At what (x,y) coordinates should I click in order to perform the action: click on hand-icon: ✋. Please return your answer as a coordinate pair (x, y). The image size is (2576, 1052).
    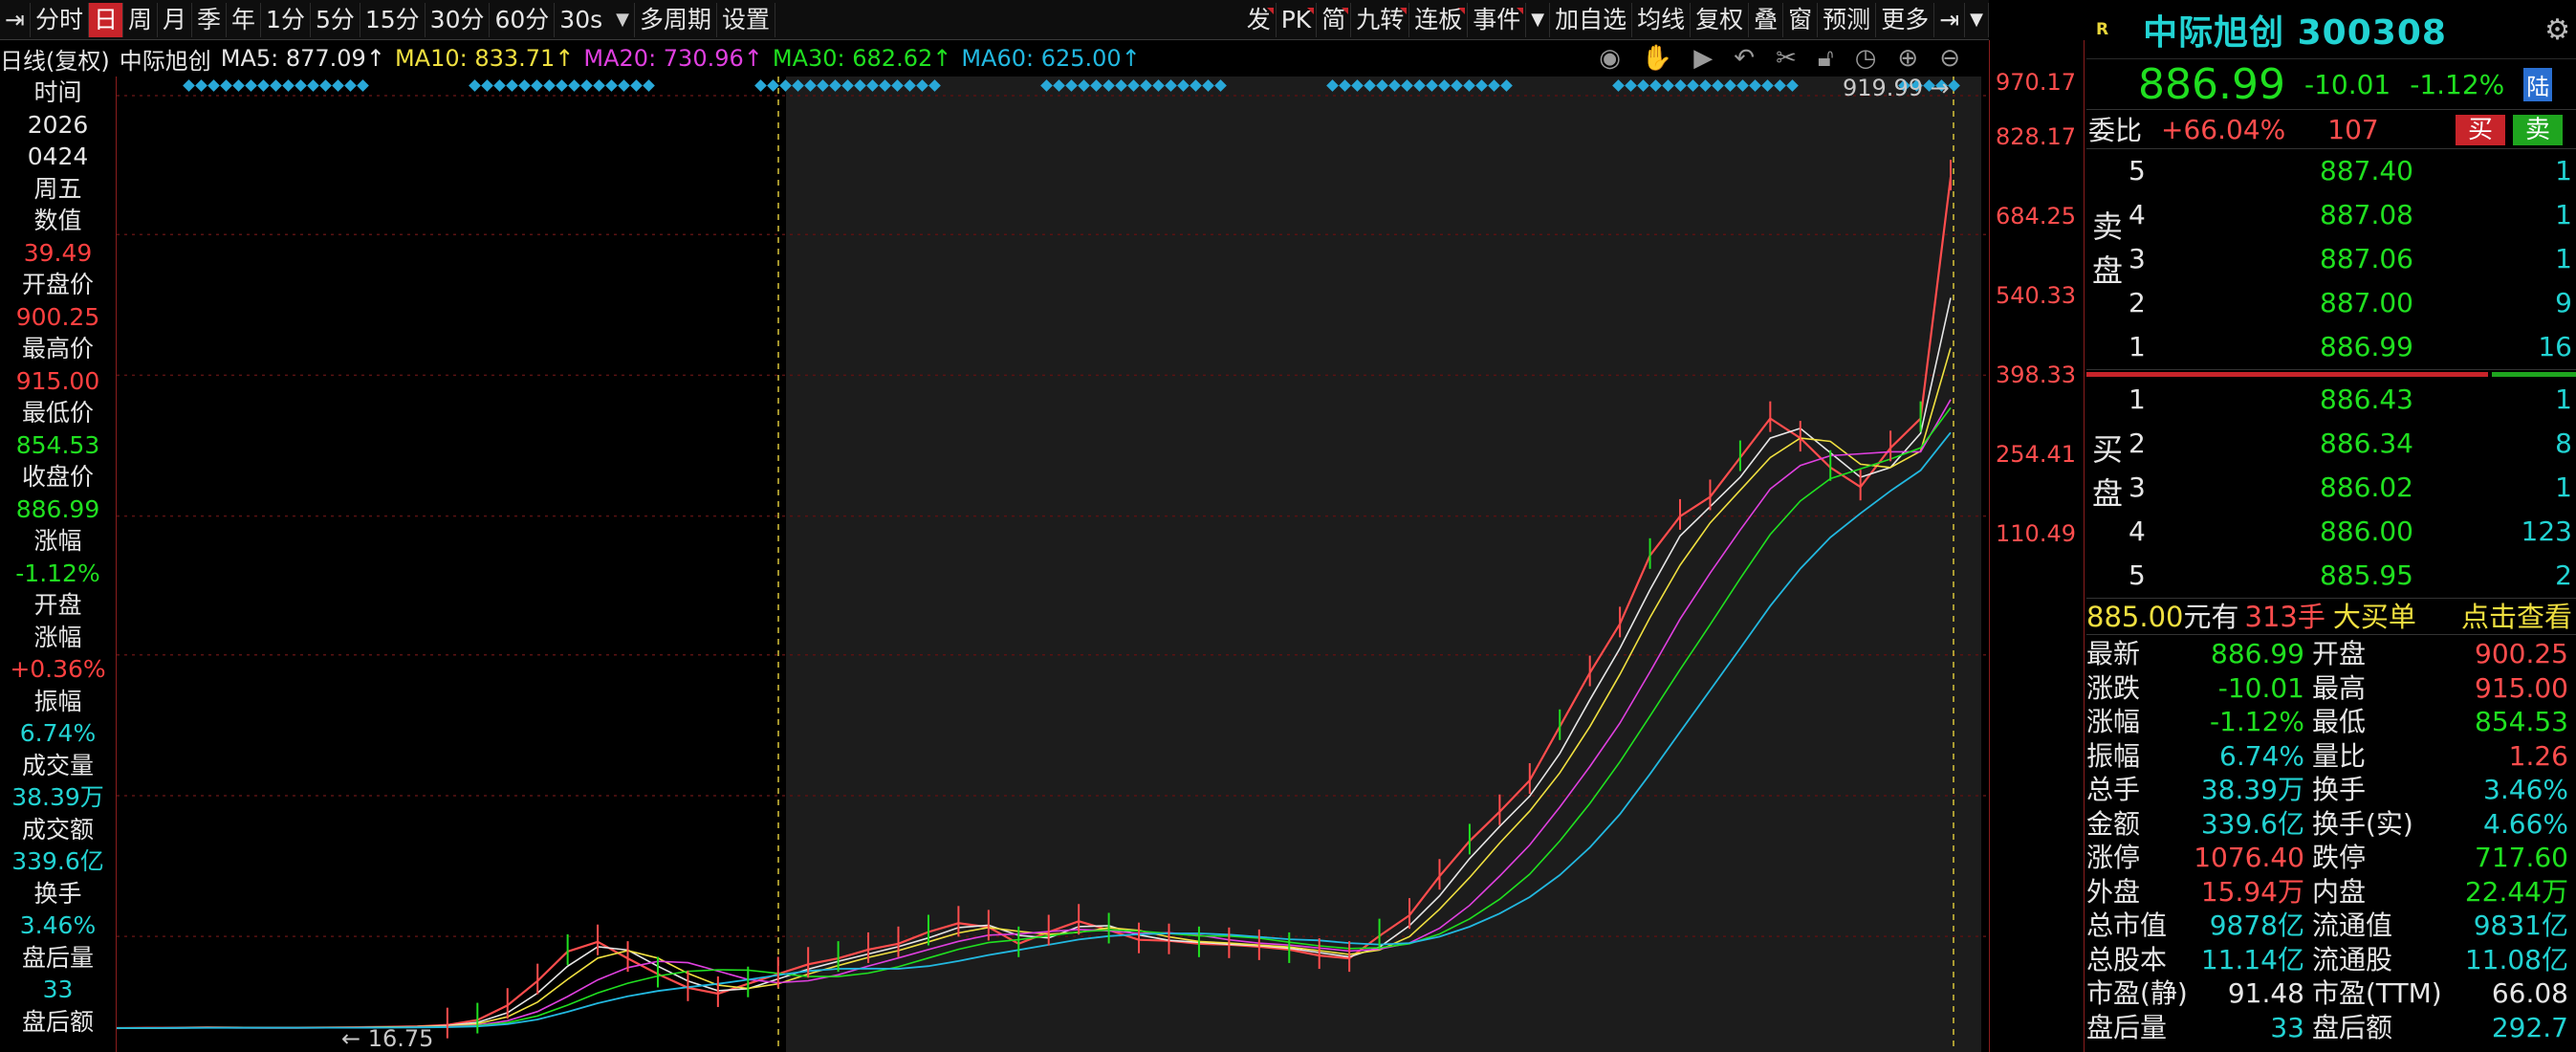
    Looking at the image, I should click on (1657, 58).